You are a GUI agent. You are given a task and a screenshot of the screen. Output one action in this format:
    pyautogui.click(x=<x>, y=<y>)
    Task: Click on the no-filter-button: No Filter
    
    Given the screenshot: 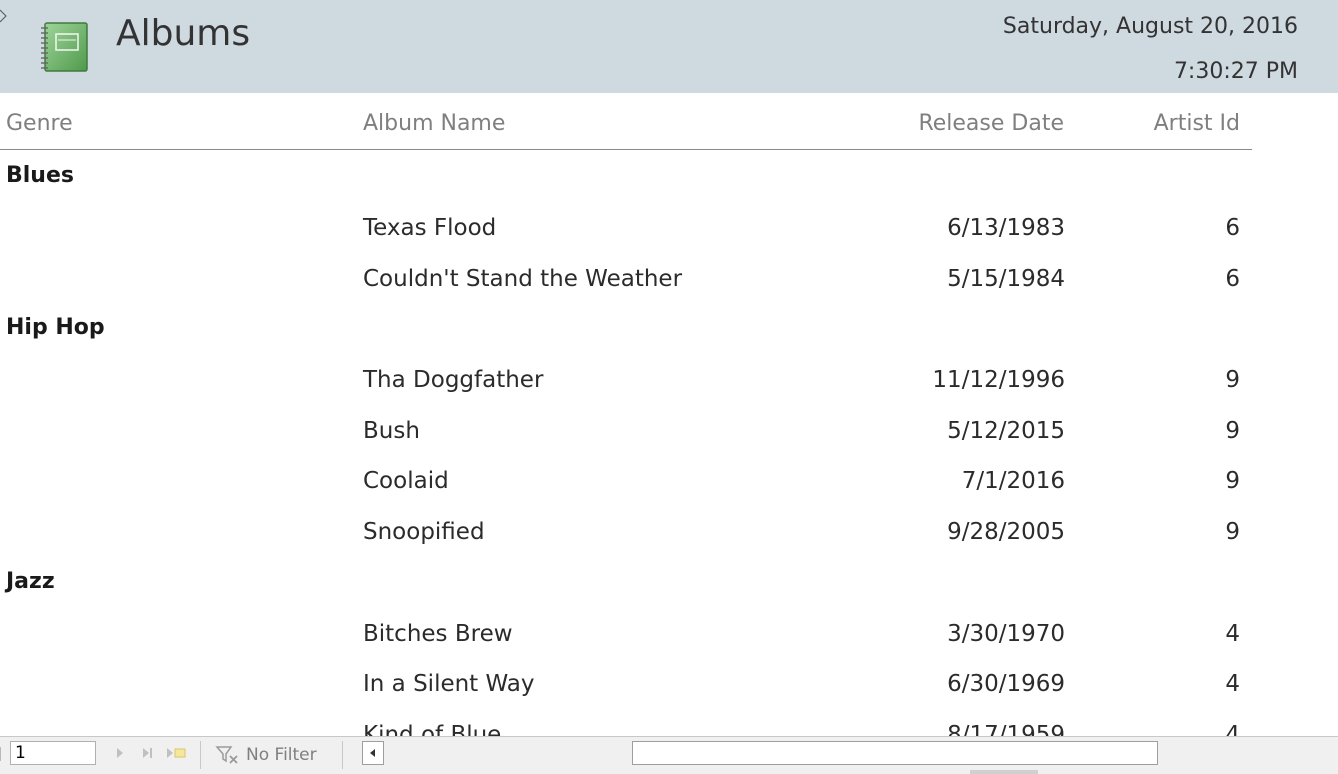 What is the action you would take?
    pyautogui.click(x=274, y=755)
    